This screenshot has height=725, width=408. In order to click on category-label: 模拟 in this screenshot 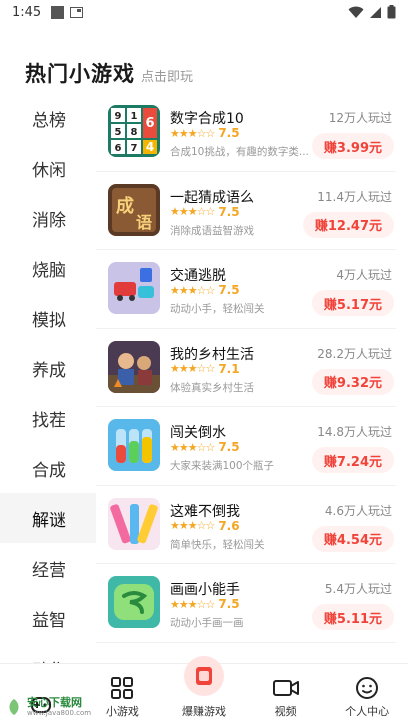, I will do `click(49, 320)`.